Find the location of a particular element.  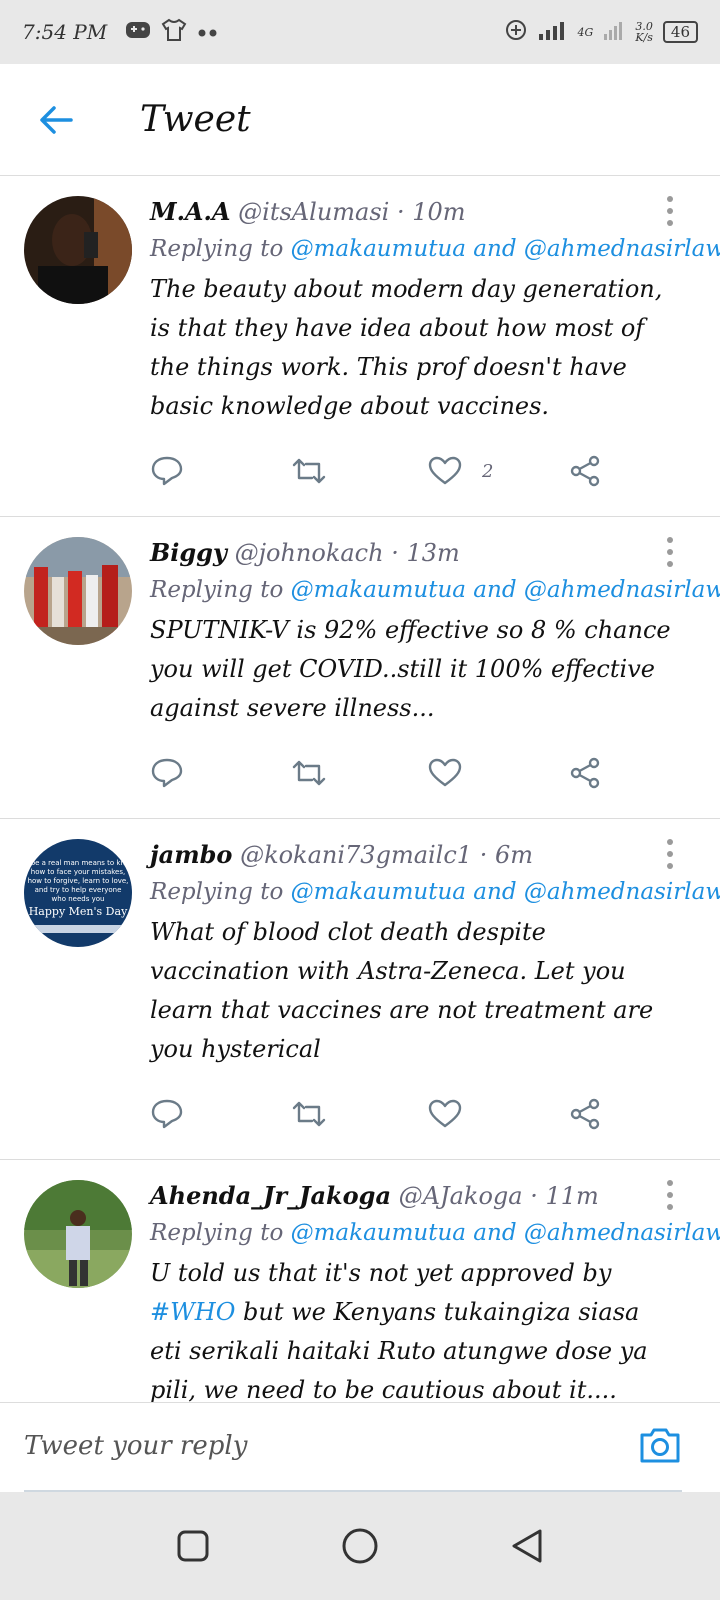

camera-button is located at coordinates (660, 1445).